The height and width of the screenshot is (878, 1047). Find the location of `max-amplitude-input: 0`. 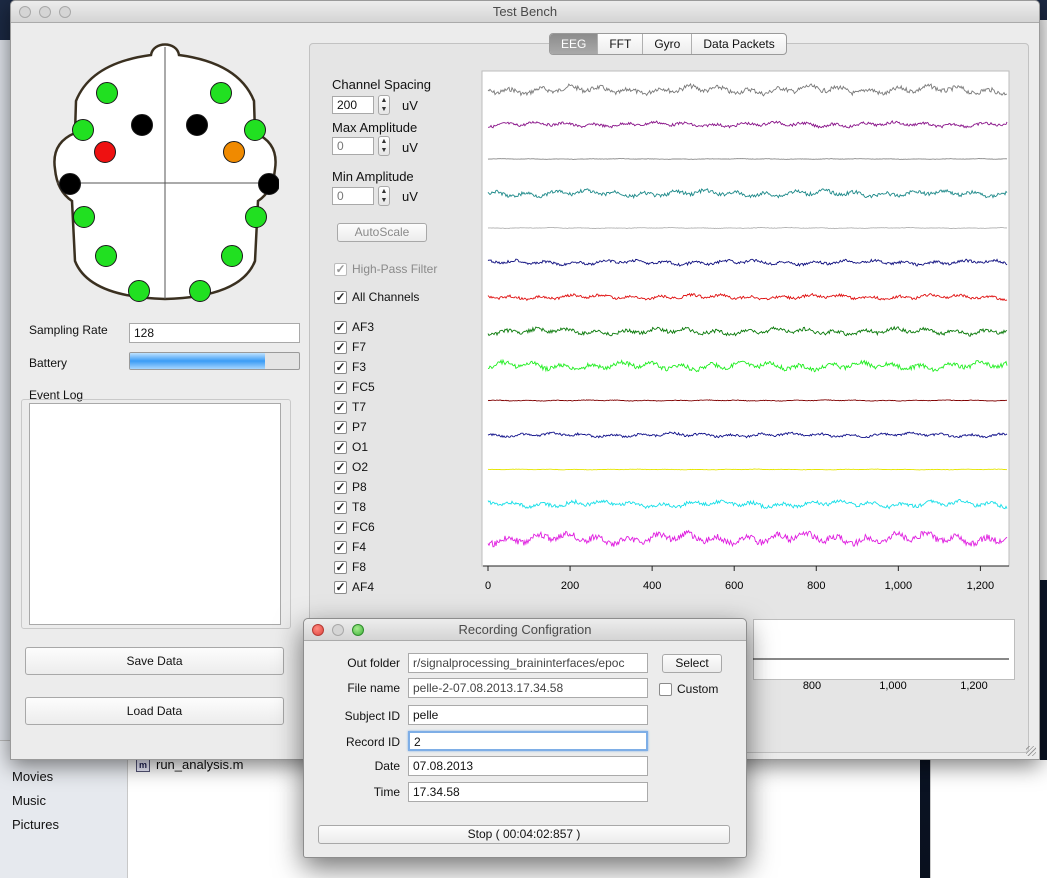

max-amplitude-input: 0 is located at coordinates (353, 146).